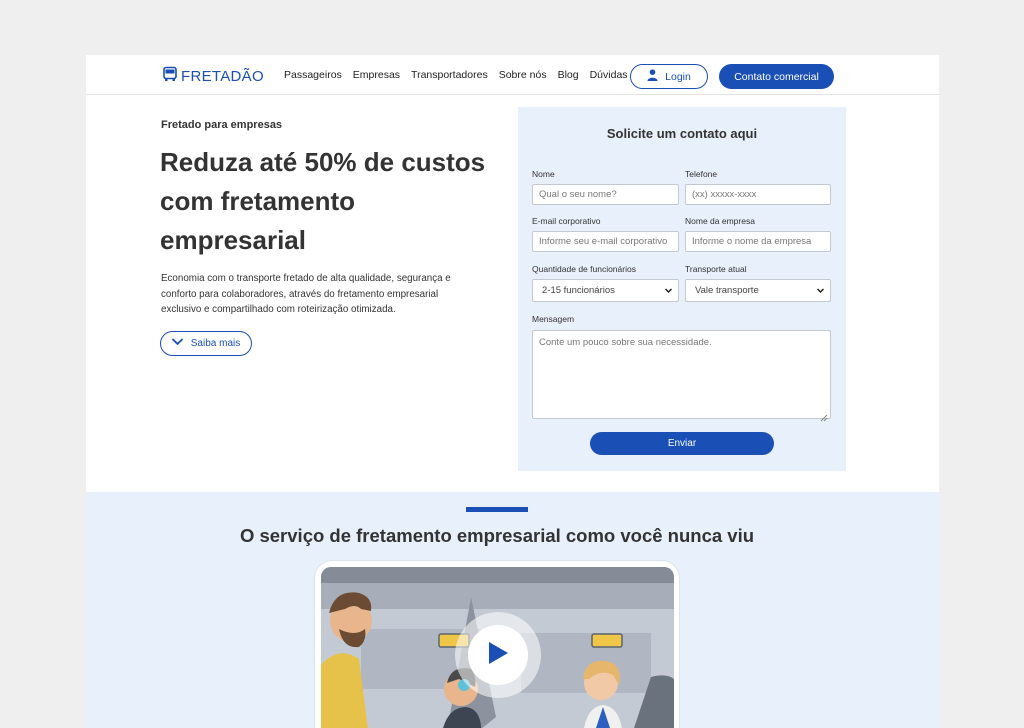 The image size is (1024, 728). What do you see at coordinates (170, 76) in the screenshot?
I see `bus-icon` at bounding box center [170, 76].